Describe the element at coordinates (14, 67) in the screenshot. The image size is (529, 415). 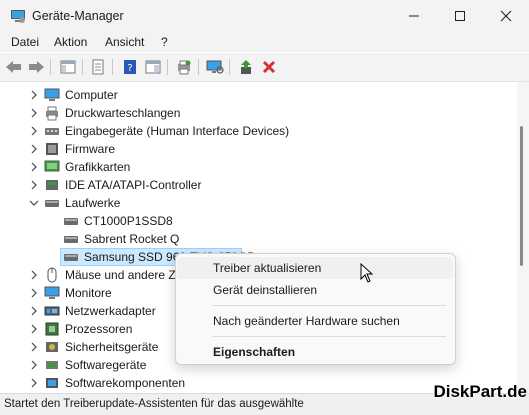
I see `back-button` at that location.